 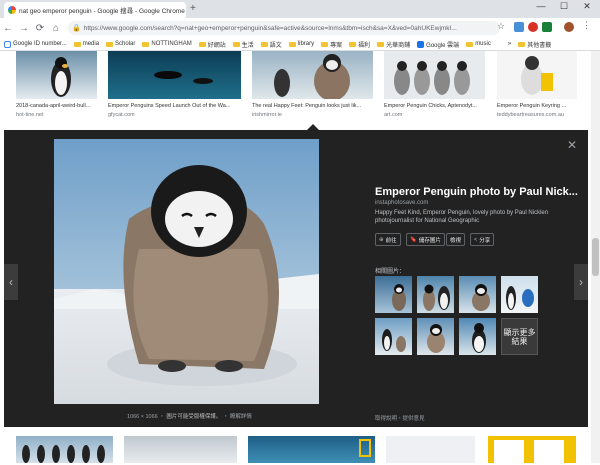 I want to click on penguin-chicks-image, so click(x=432, y=78).